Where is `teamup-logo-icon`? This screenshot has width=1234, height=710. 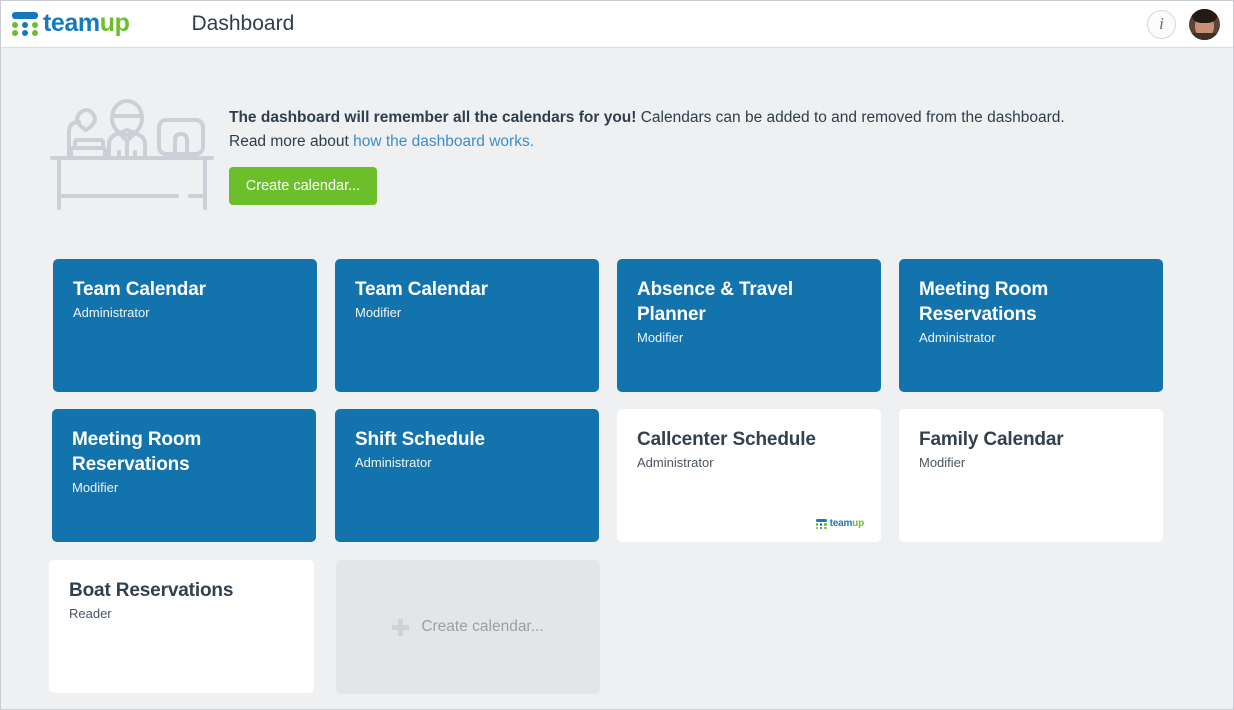
teamup-logo-icon is located at coordinates (25, 24).